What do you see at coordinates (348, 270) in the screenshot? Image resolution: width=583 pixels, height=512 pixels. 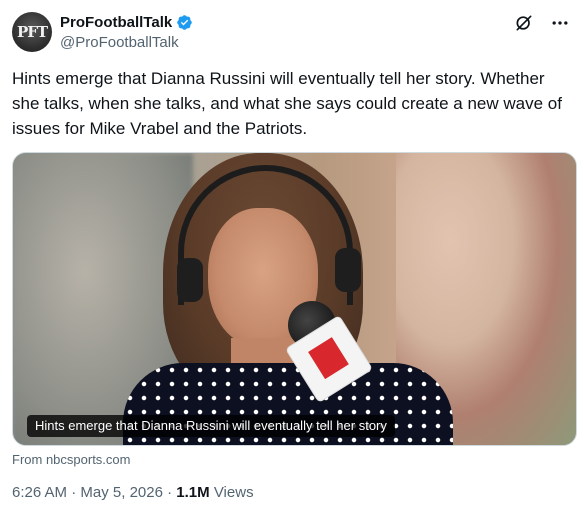 I see `headphone-earcup-right` at bounding box center [348, 270].